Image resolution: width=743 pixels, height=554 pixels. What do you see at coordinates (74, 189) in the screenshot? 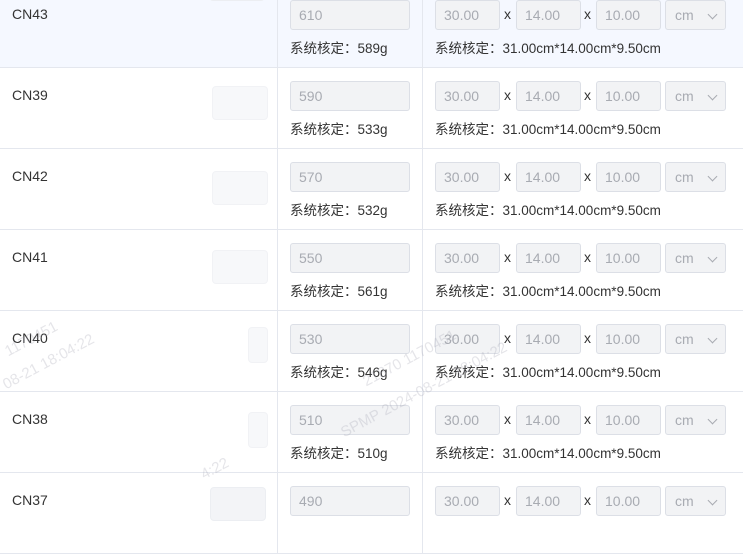
I see `size-cell: CN42` at bounding box center [74, 189].